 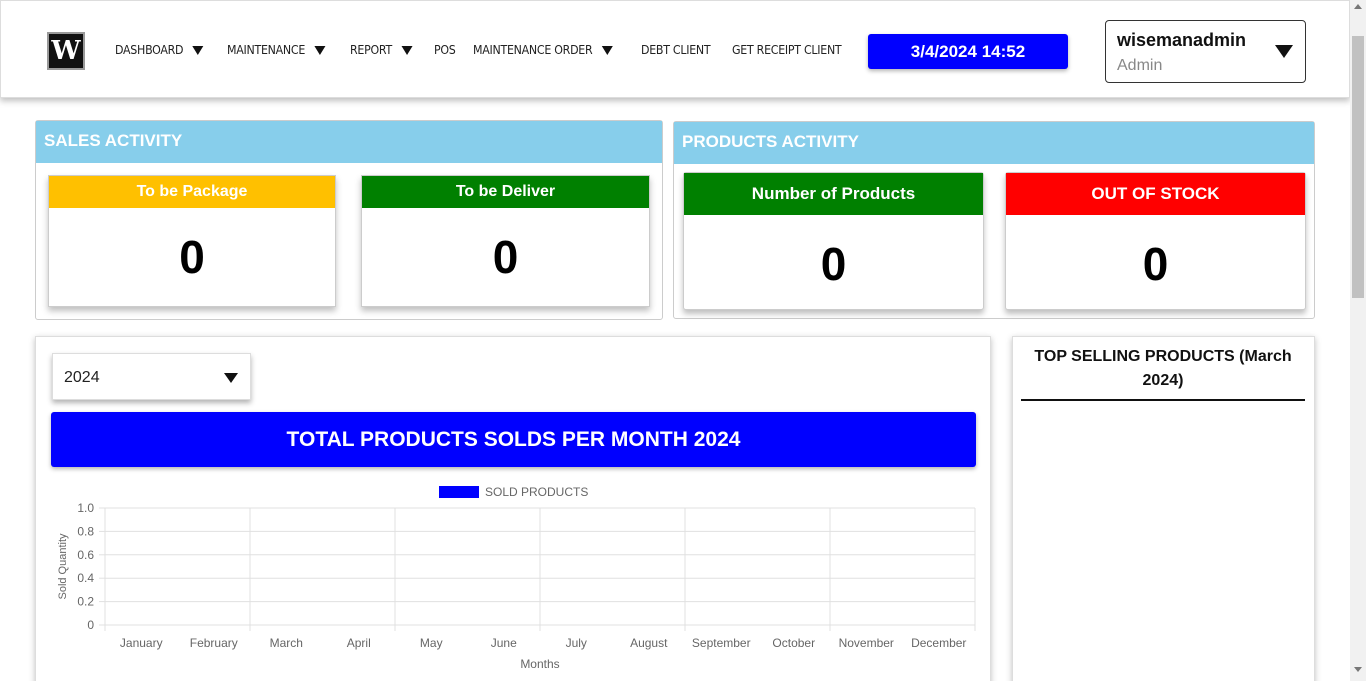 I want to click on x-tick-label: August, so click(x=649, y=643).